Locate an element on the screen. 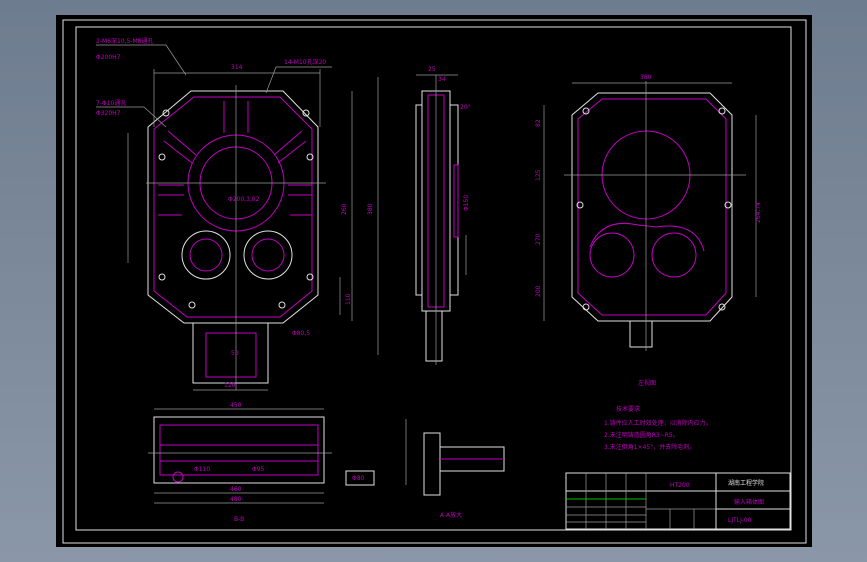  bb-dim-6: Φ80 is located at coordinates (358, 478).